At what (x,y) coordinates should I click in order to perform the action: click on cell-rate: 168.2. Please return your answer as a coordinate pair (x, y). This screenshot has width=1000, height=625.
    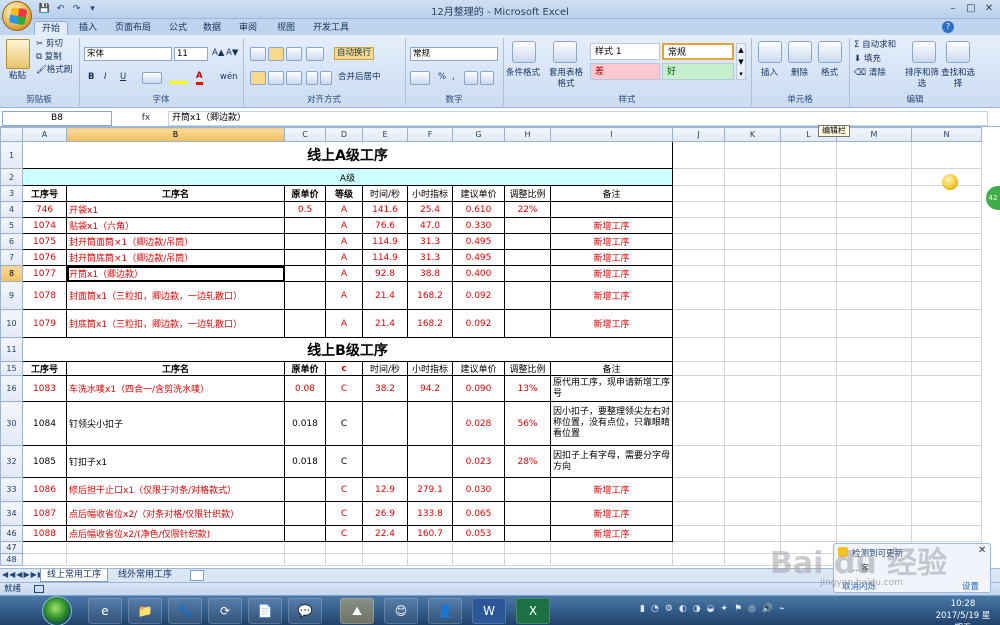
    Looking at the image, I should click on (430, 323).